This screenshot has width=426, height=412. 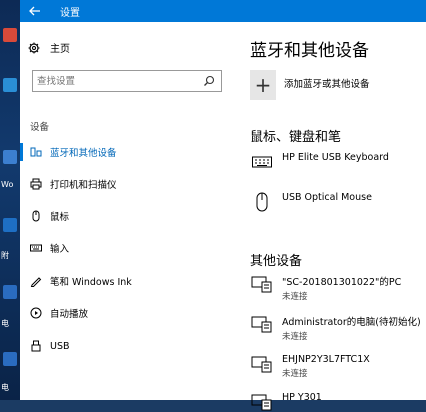 I want to click on sidebar-item-label: 蓝牙和其他设备, so click(x=83, y=153).